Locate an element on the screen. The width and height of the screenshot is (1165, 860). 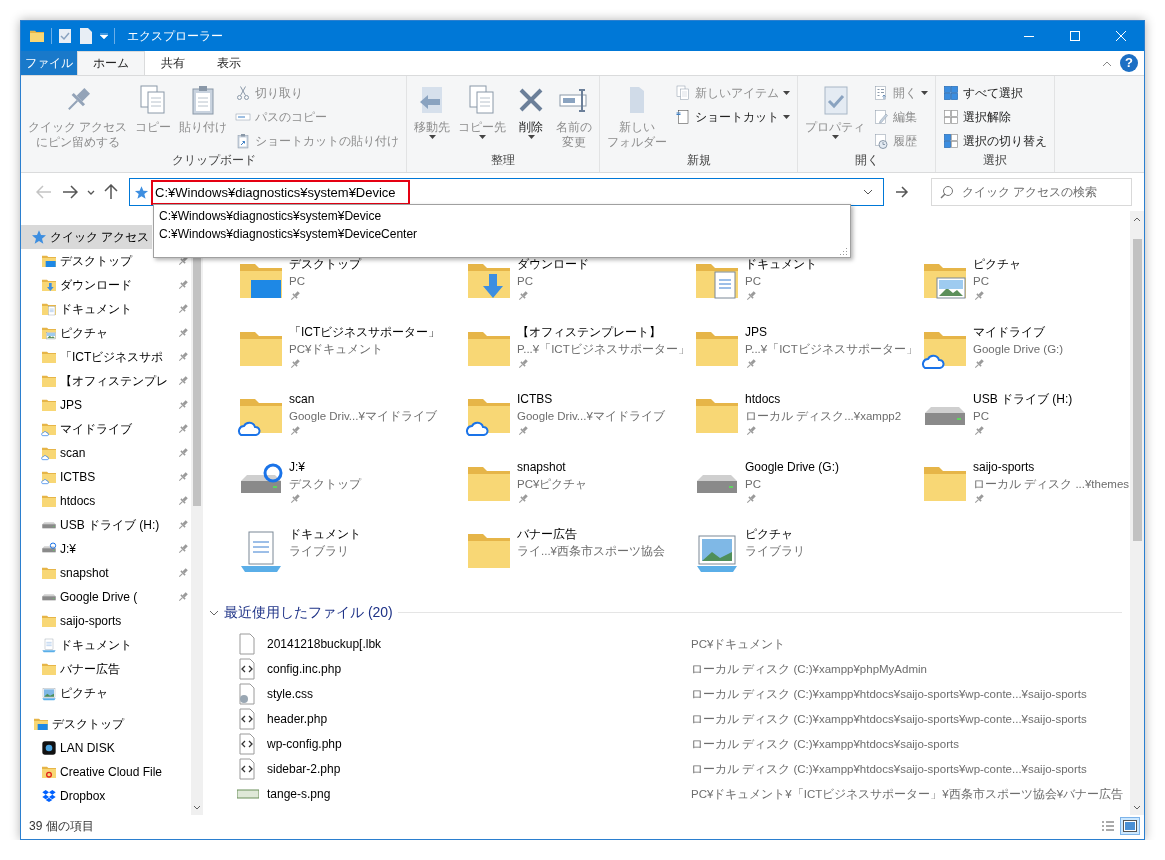
file-menu-tab: ファイル is located at coordinates (49, 63).